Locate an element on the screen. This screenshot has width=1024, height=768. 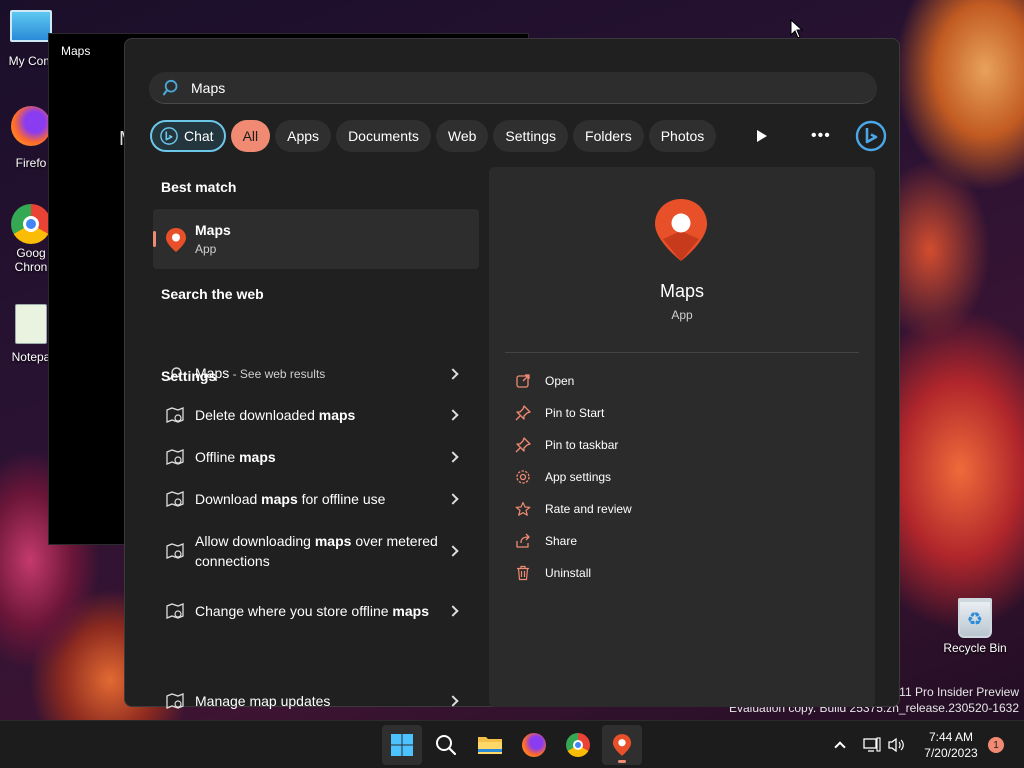
start-button is located at coordinates (402, 745).